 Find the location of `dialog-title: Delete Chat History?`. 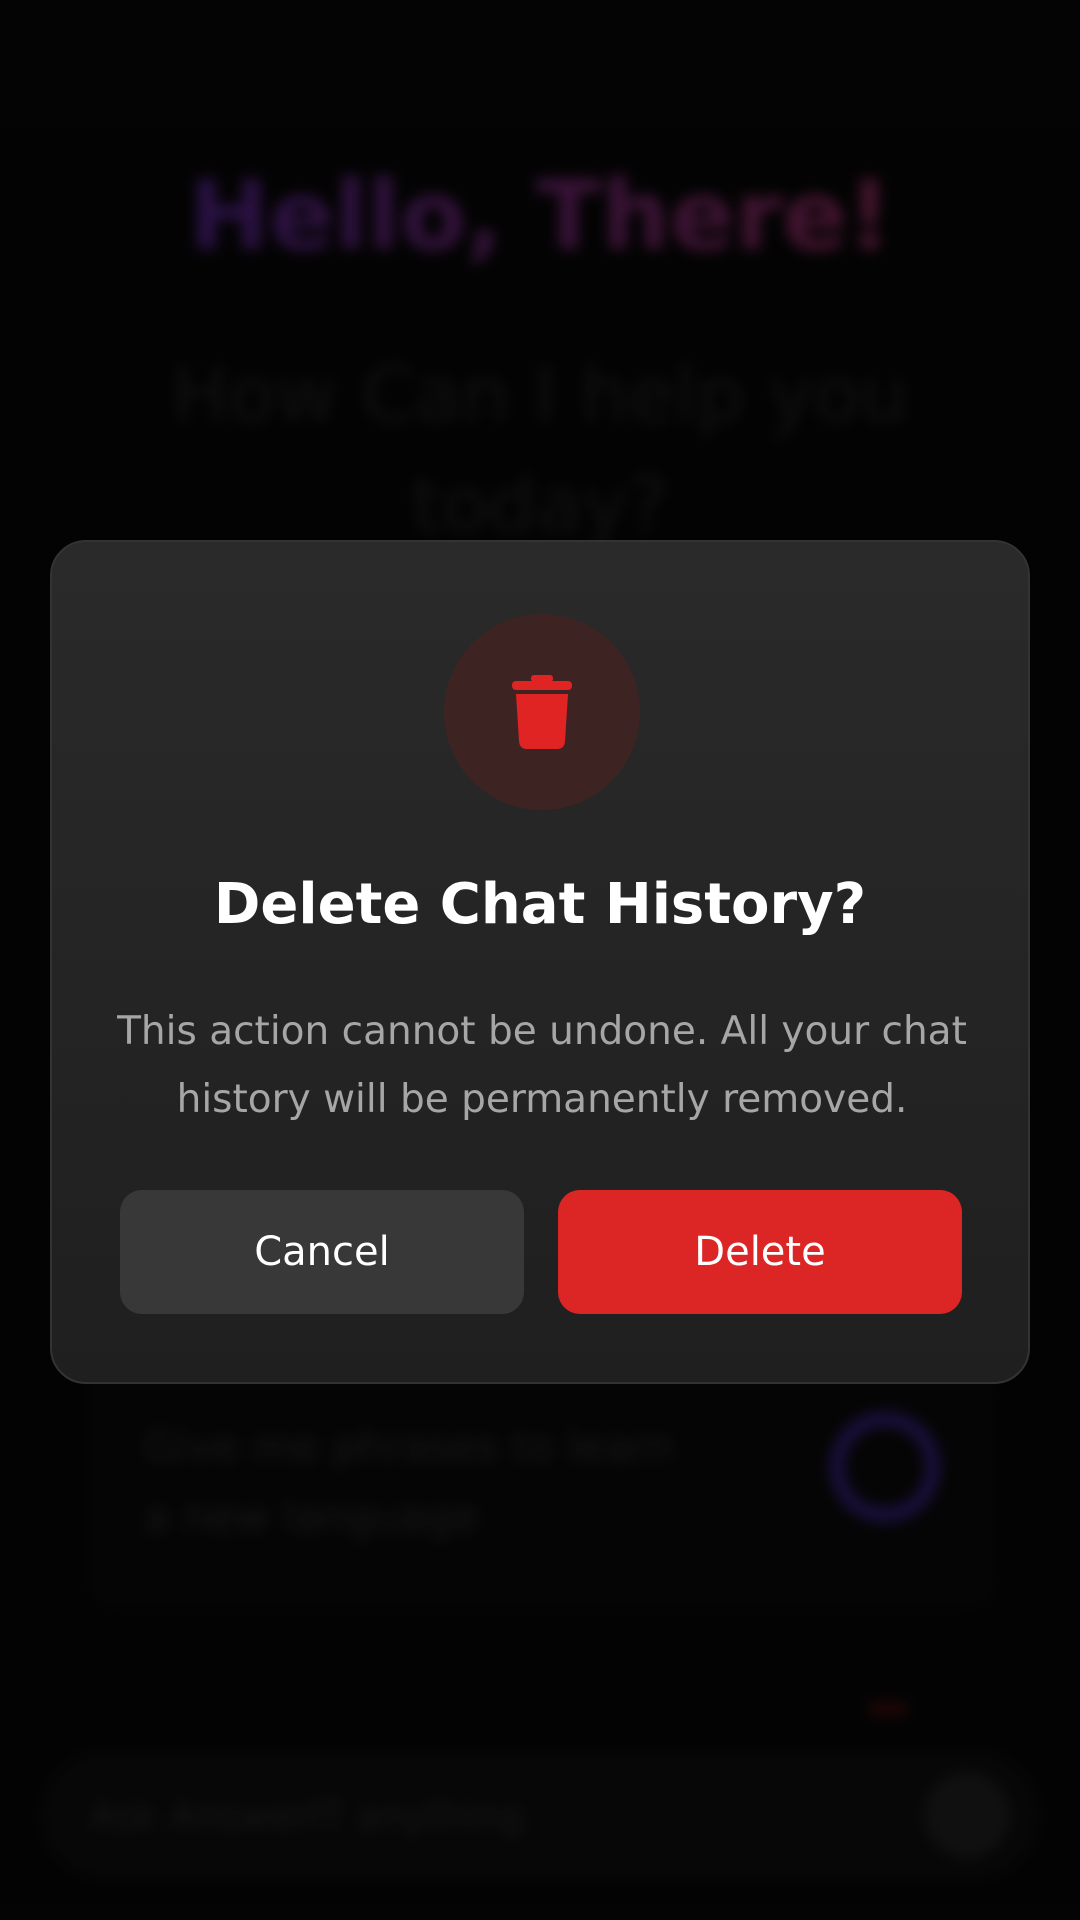

dialog-title: Delete Chat History? is located at coordinates (540, 904).